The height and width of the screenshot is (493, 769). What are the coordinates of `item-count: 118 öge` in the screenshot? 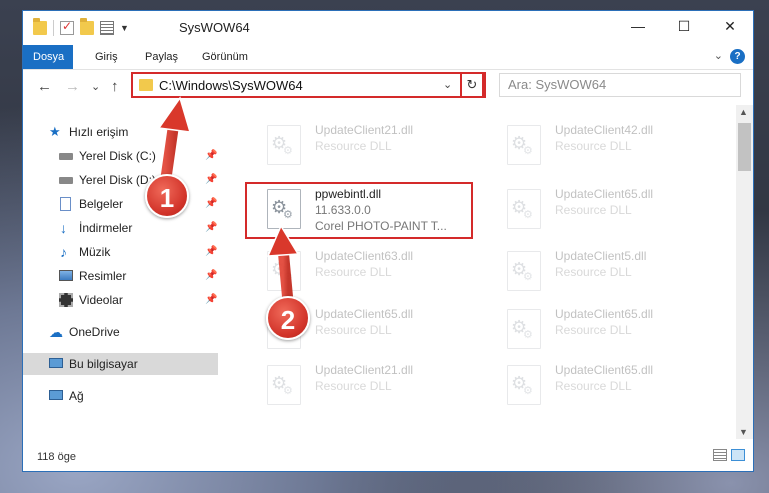 It's located at (56, 457).